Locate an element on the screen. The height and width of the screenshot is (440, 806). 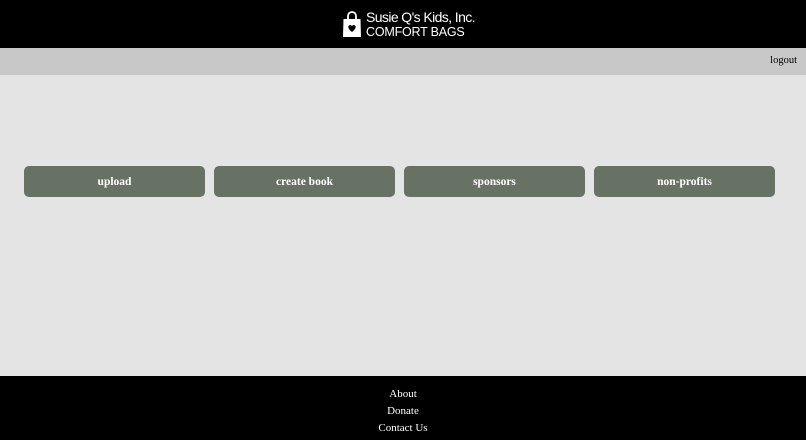
brand-name: Susie Q's Kids, Inc. is located at coordinates (421, 16).